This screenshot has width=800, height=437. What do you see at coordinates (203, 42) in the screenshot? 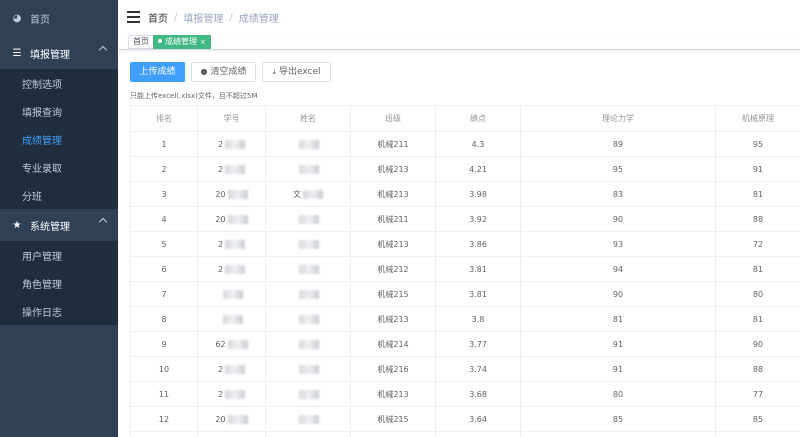
I see `close-icon: ×` at bounding box center [203, 42].